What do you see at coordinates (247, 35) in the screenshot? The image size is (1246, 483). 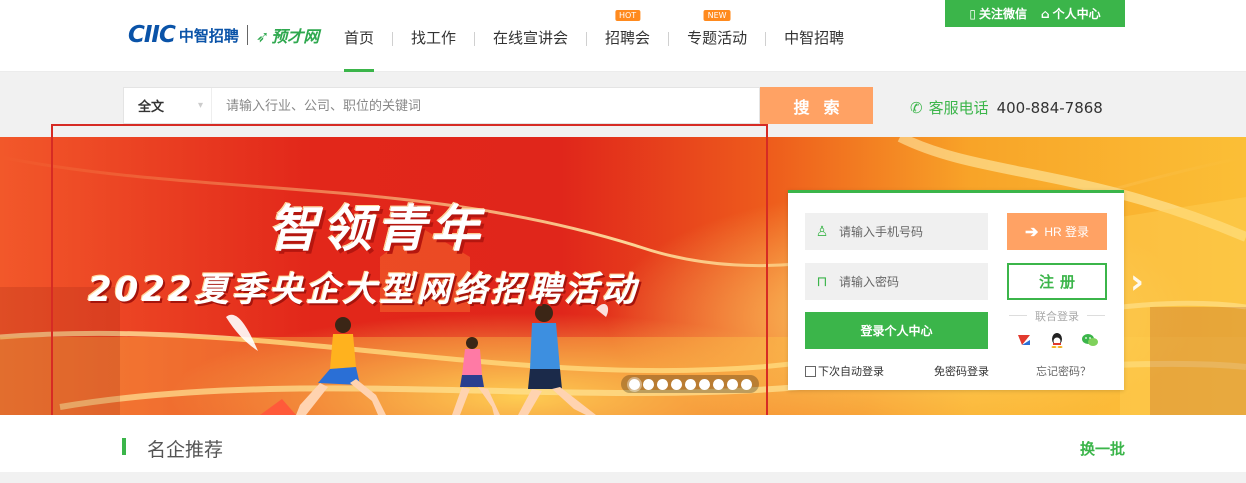 I see `logo-separator` at bounding box center [247, 35].